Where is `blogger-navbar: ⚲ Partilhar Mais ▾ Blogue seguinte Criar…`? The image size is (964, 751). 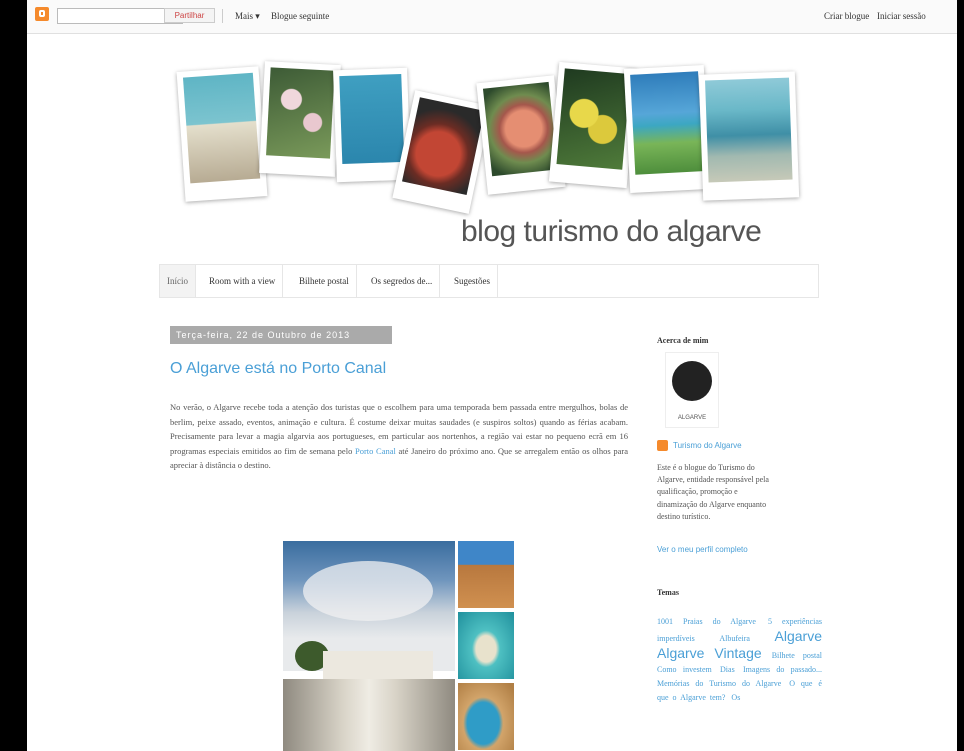 blogger-navbar: ⚲ Partilhar Mais ▾ Blogue seguinte Criar… is located at coordinates (492, 17).